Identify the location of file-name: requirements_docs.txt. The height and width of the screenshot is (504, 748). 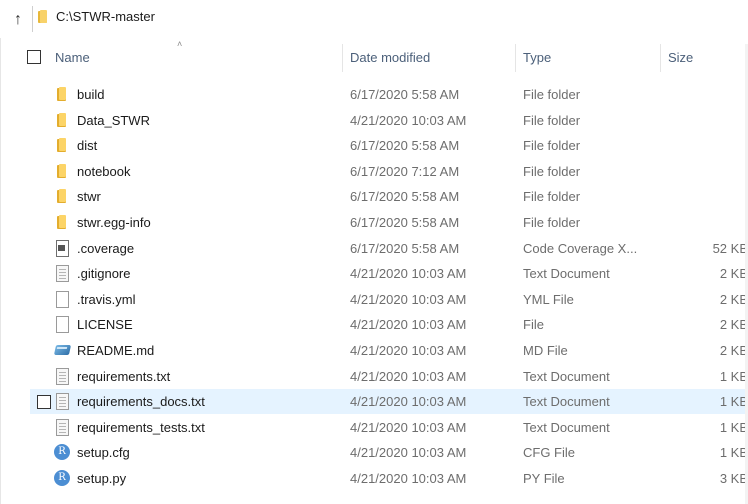
(141, 401).